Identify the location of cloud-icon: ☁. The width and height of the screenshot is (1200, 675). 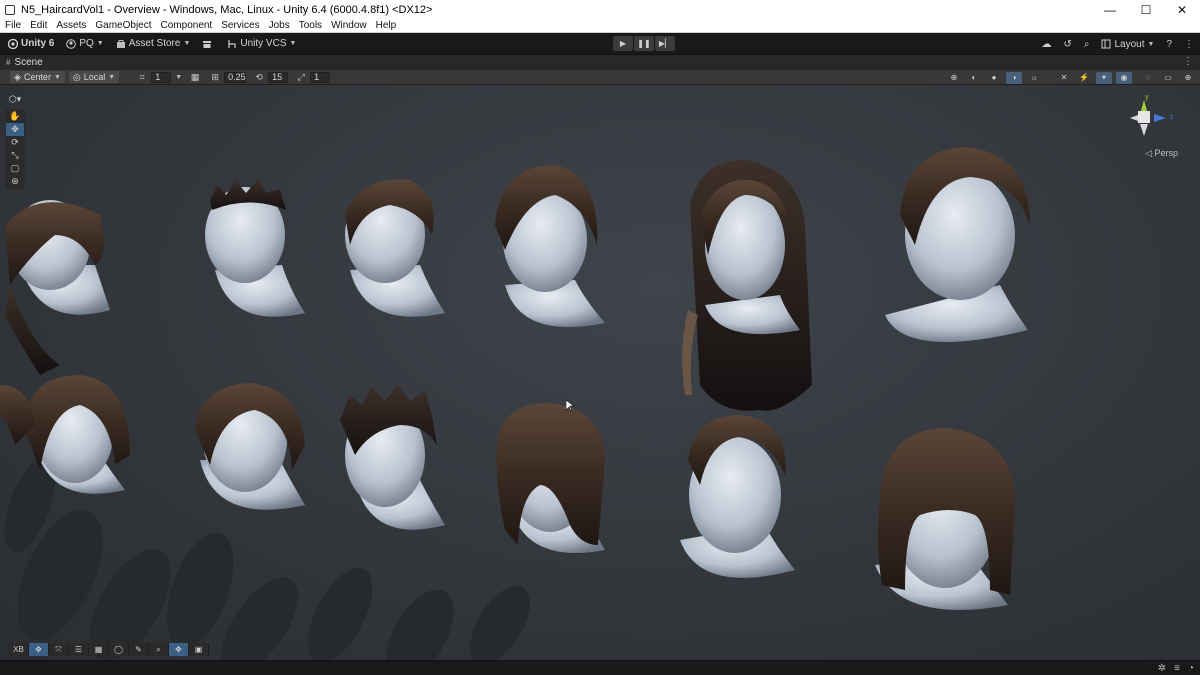
(1046, 44).